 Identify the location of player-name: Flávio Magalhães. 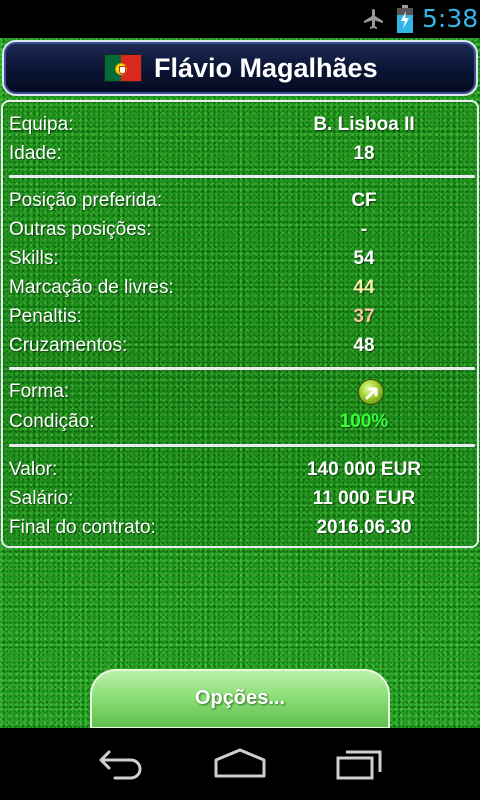
(266, 68).